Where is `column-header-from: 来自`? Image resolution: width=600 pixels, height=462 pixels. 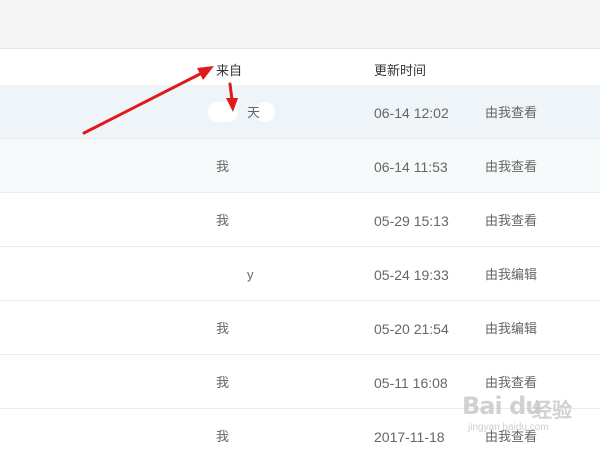 column-header-from: 来自 is located at coordinates (229, 69).